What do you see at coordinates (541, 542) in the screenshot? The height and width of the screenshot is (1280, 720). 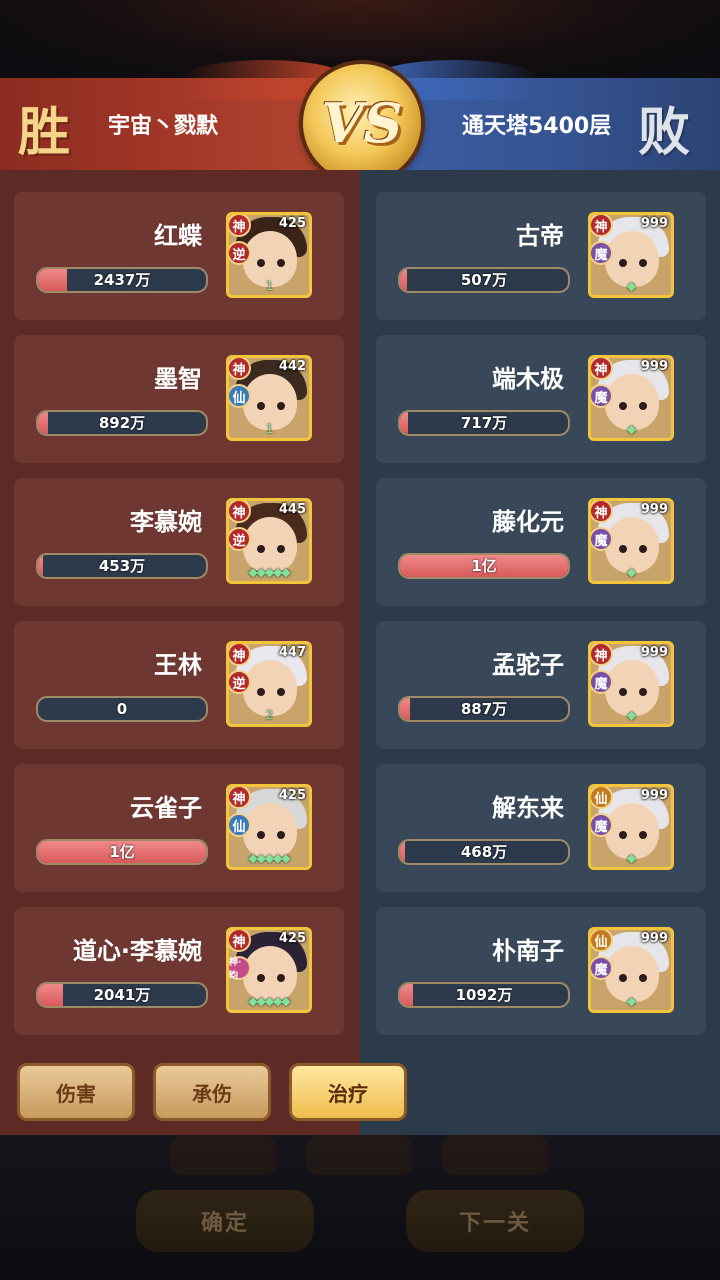 I see `right-hero-card: 藤化元 1亿 999 ◆ 神魔` at bounding box center [541, 542].